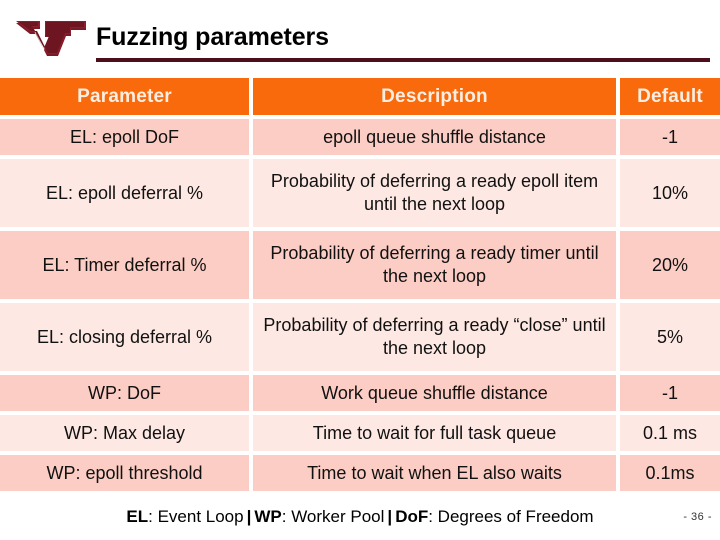 The height and width of the screenshot is (540, 720). I want to click on cell-parameter: WP: DoF, so click(126, 395).